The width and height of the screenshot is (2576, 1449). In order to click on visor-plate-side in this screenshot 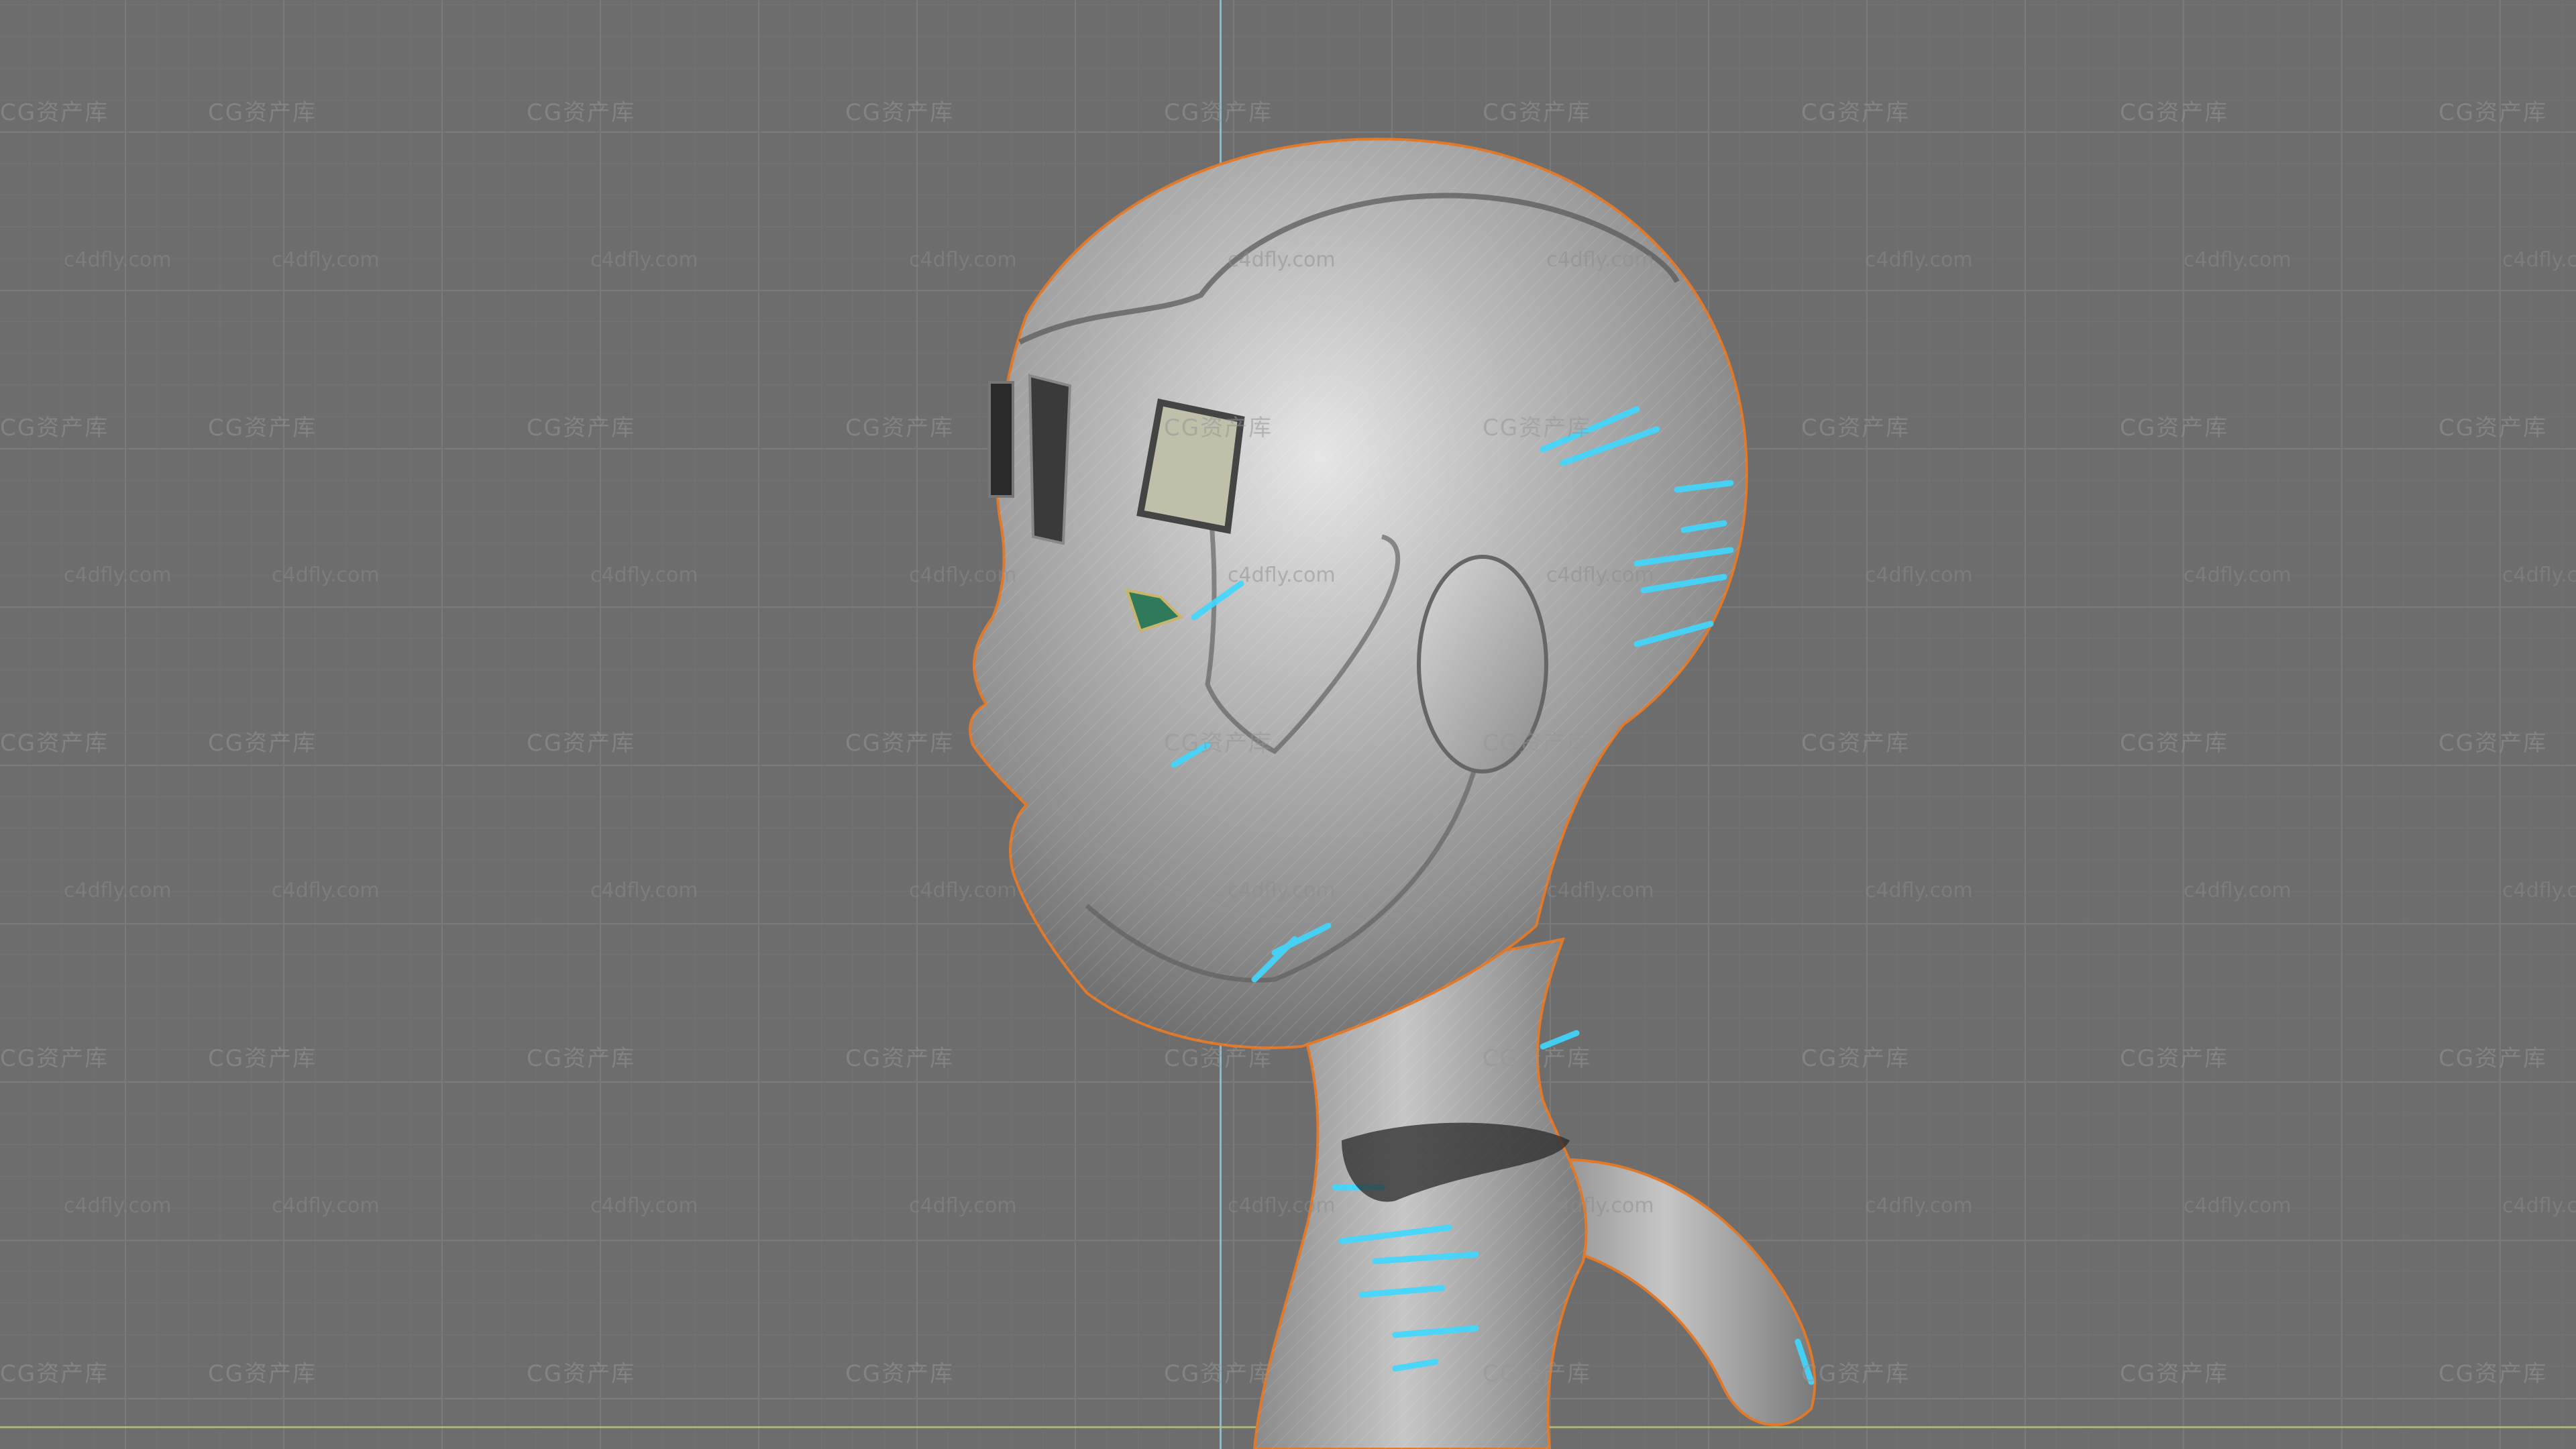, I will do `click(1050, 459)`.